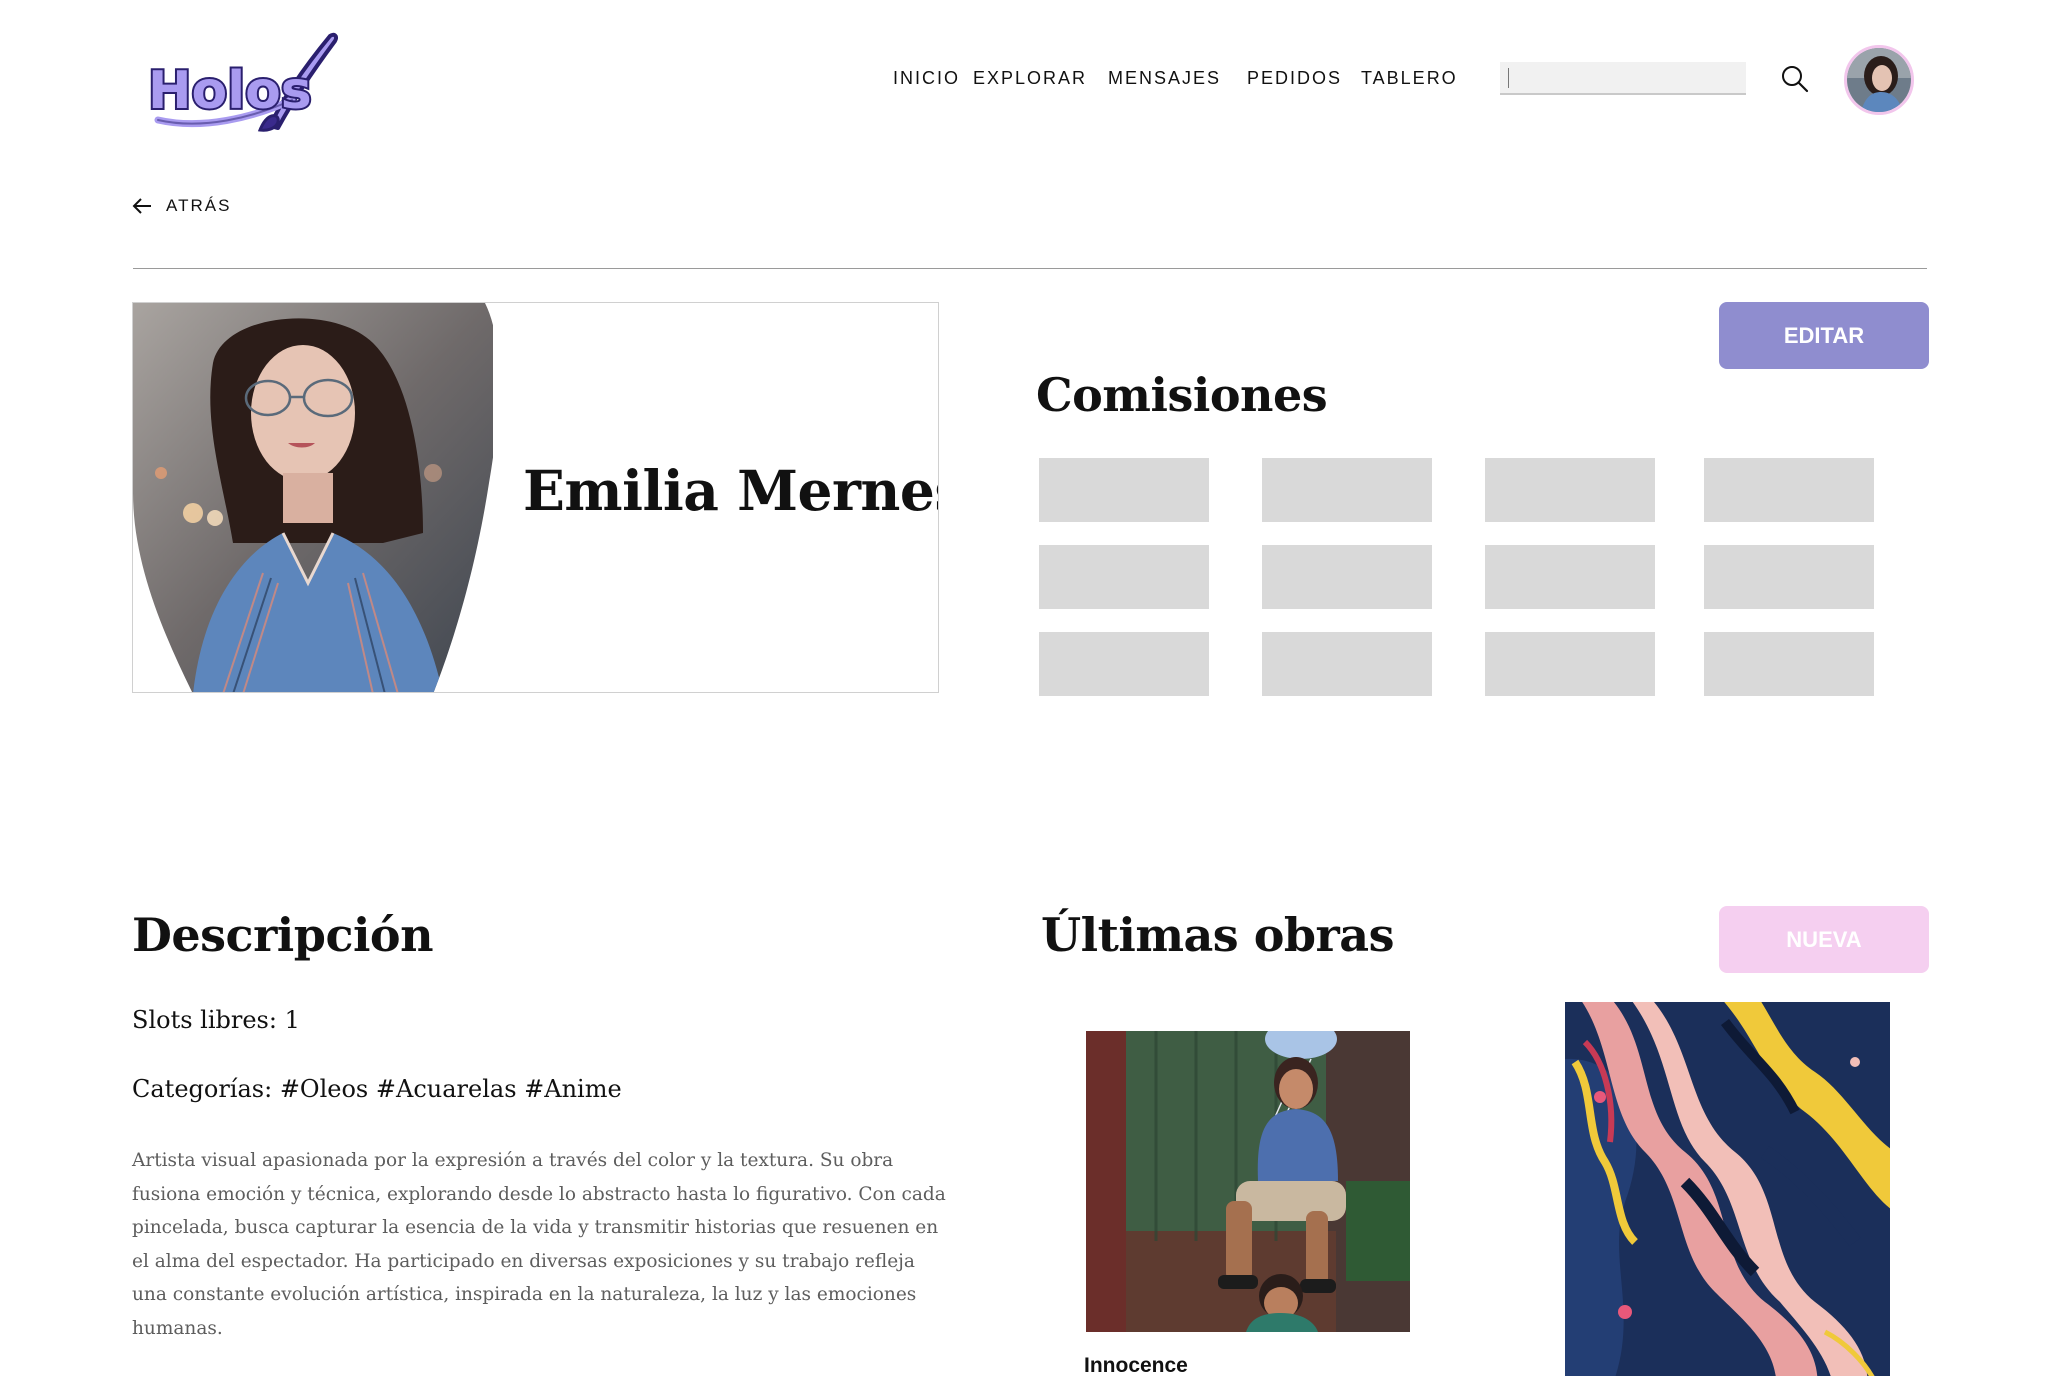 This screenshot has height=1380, width=2047. What do you see at coordinates (1182, 395) in the screenshot?
I see `commissions-title: Comisiones` at bounding box center [1182, 395].